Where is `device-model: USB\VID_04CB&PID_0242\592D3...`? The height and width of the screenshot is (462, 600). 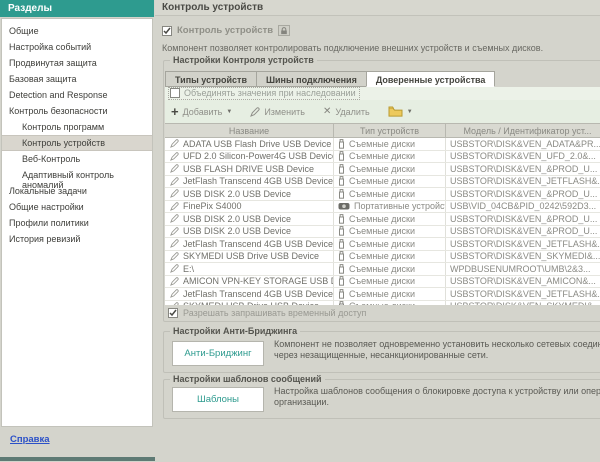
device-model: USB\VID_04CB&PID_0242\592D3... is located at coordinates (522, 206).